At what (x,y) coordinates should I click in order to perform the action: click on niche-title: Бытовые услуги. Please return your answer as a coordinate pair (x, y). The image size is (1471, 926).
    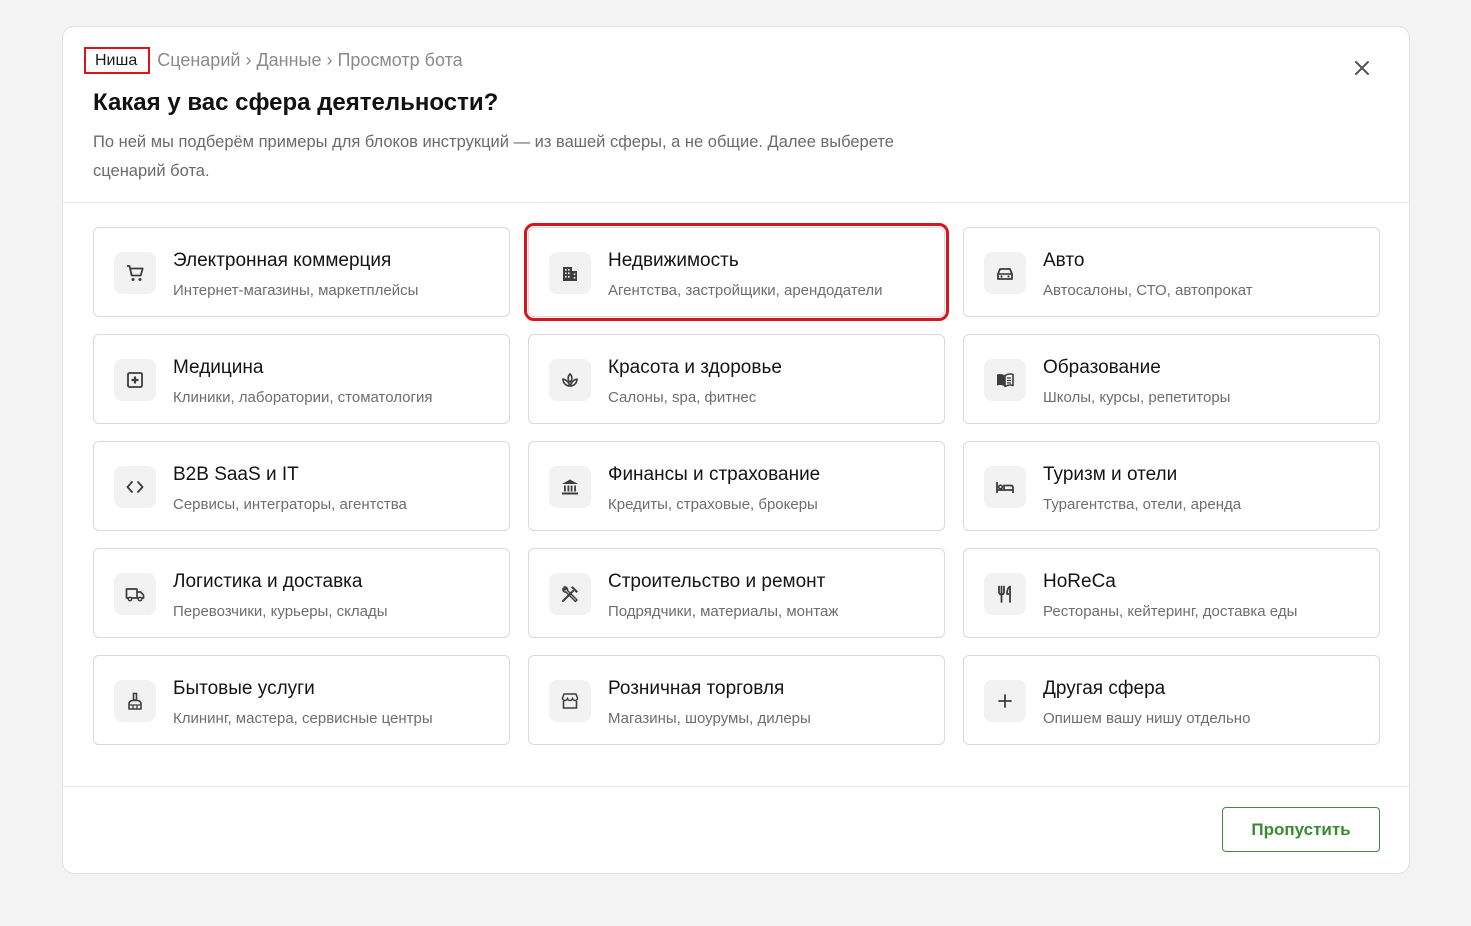
    Looking at the image, I should click on (244, 688).